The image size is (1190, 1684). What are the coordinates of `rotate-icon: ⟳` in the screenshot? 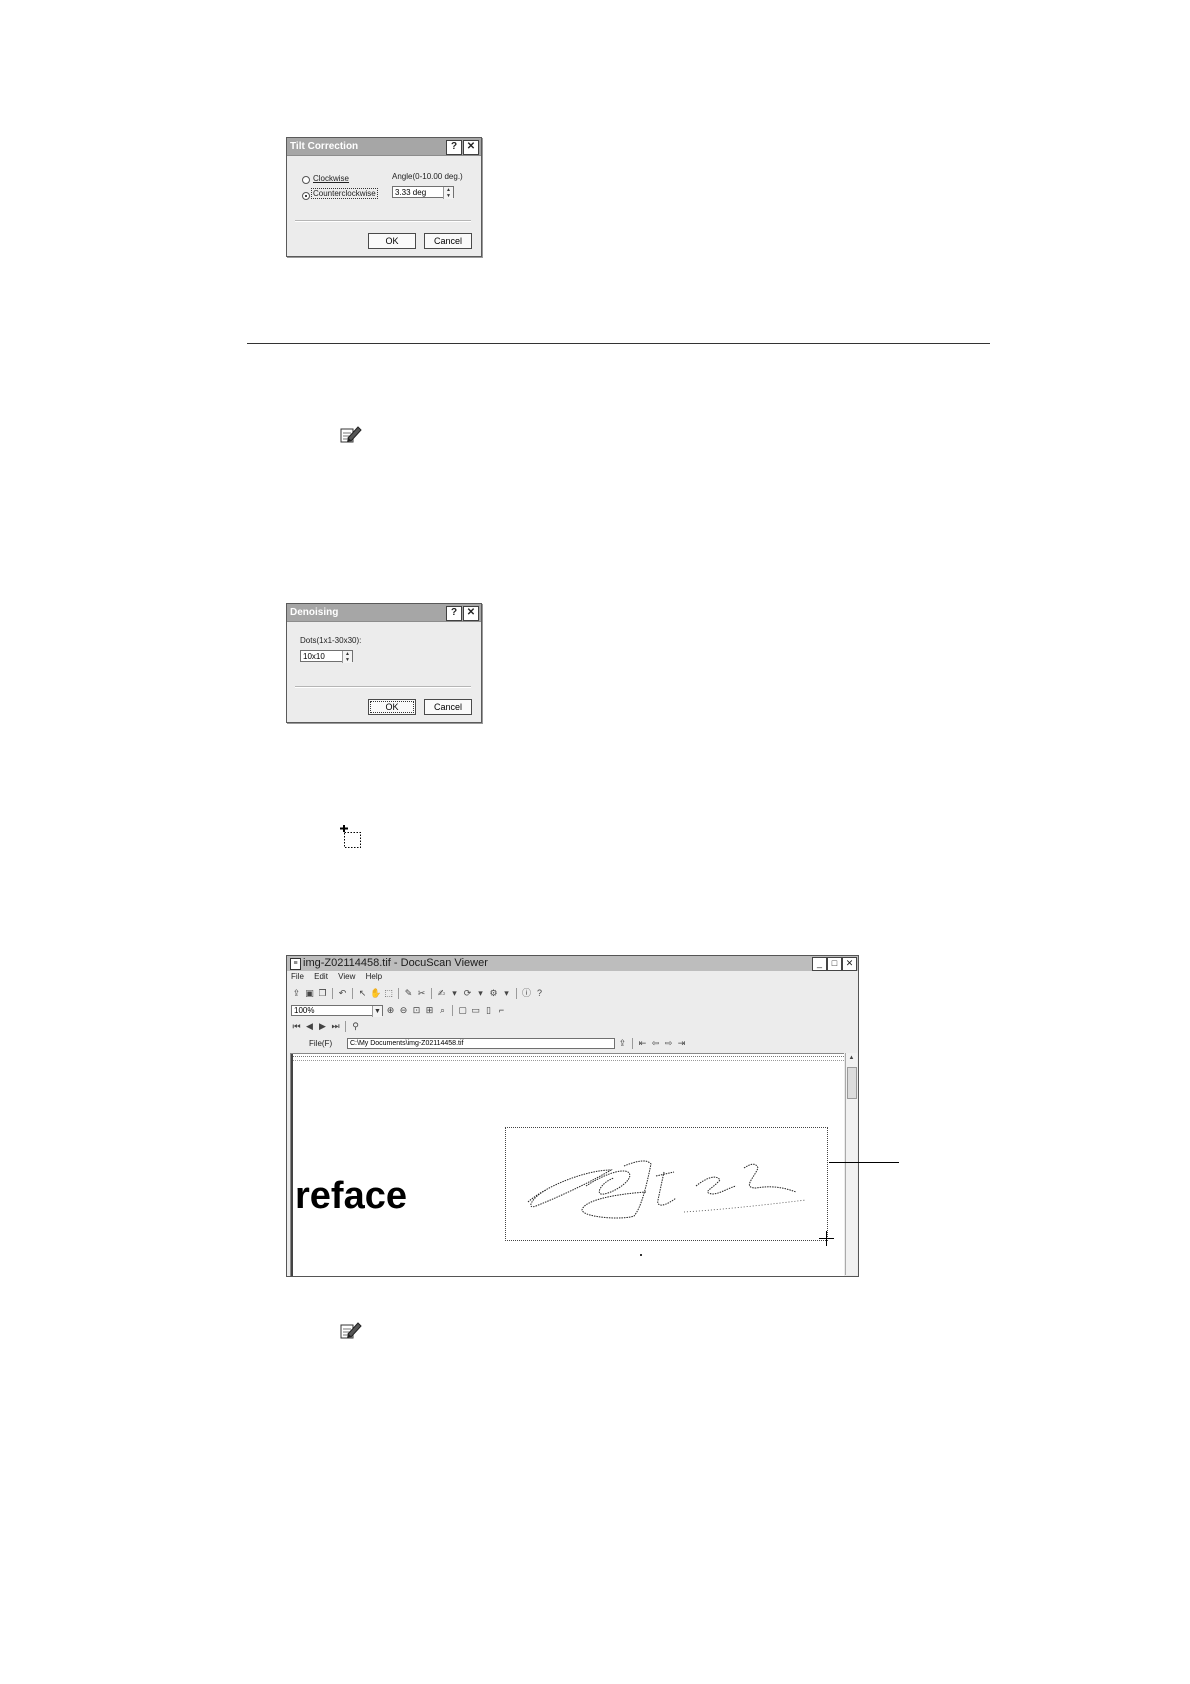 It's located at (467, 993).